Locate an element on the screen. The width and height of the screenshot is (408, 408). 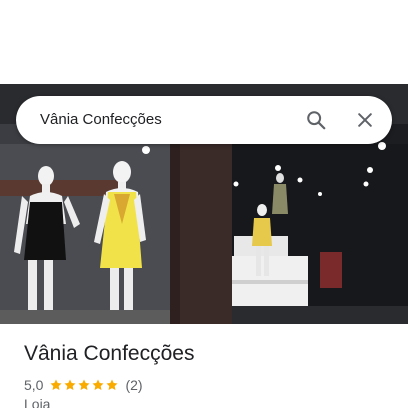
close-icon is located at coordinates (365, 120).